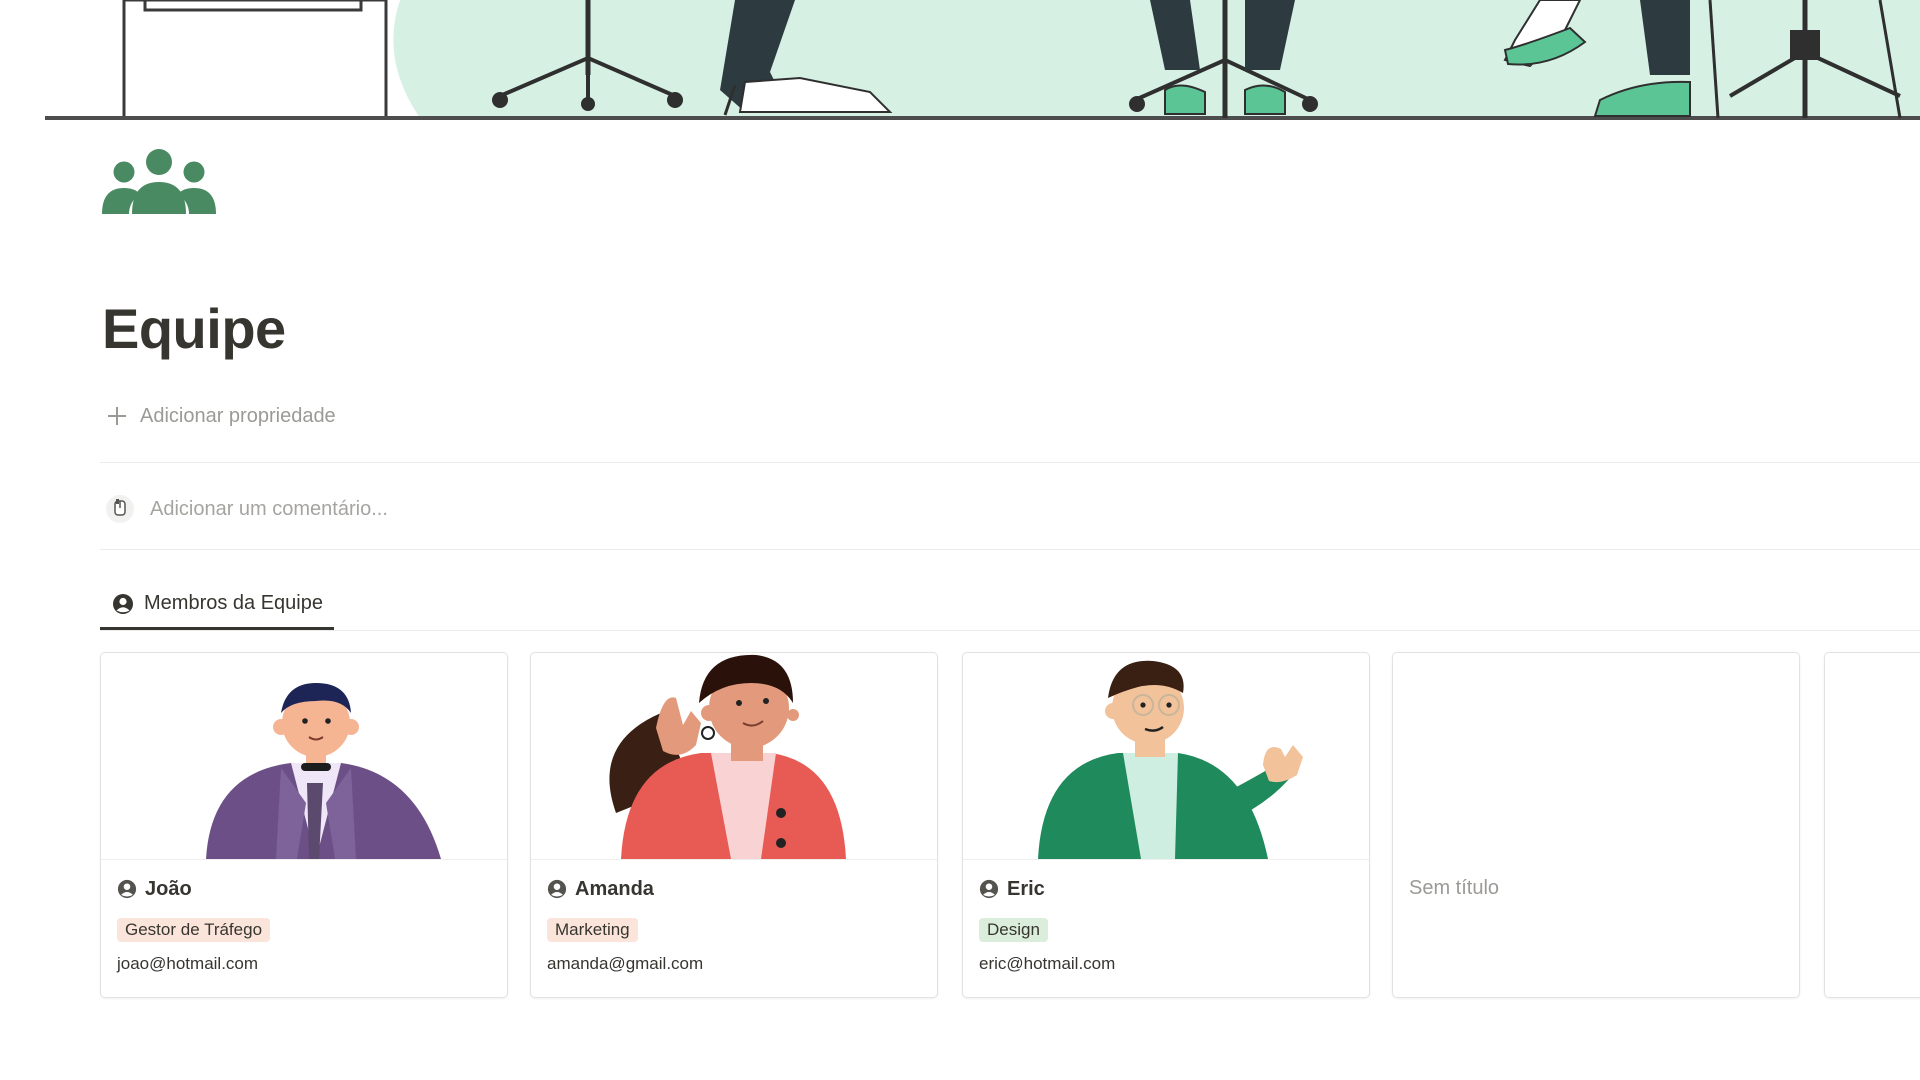 This screenshot has width=1920, height=1080. I want to click on role-tag: Marketing, so click(592, 930).